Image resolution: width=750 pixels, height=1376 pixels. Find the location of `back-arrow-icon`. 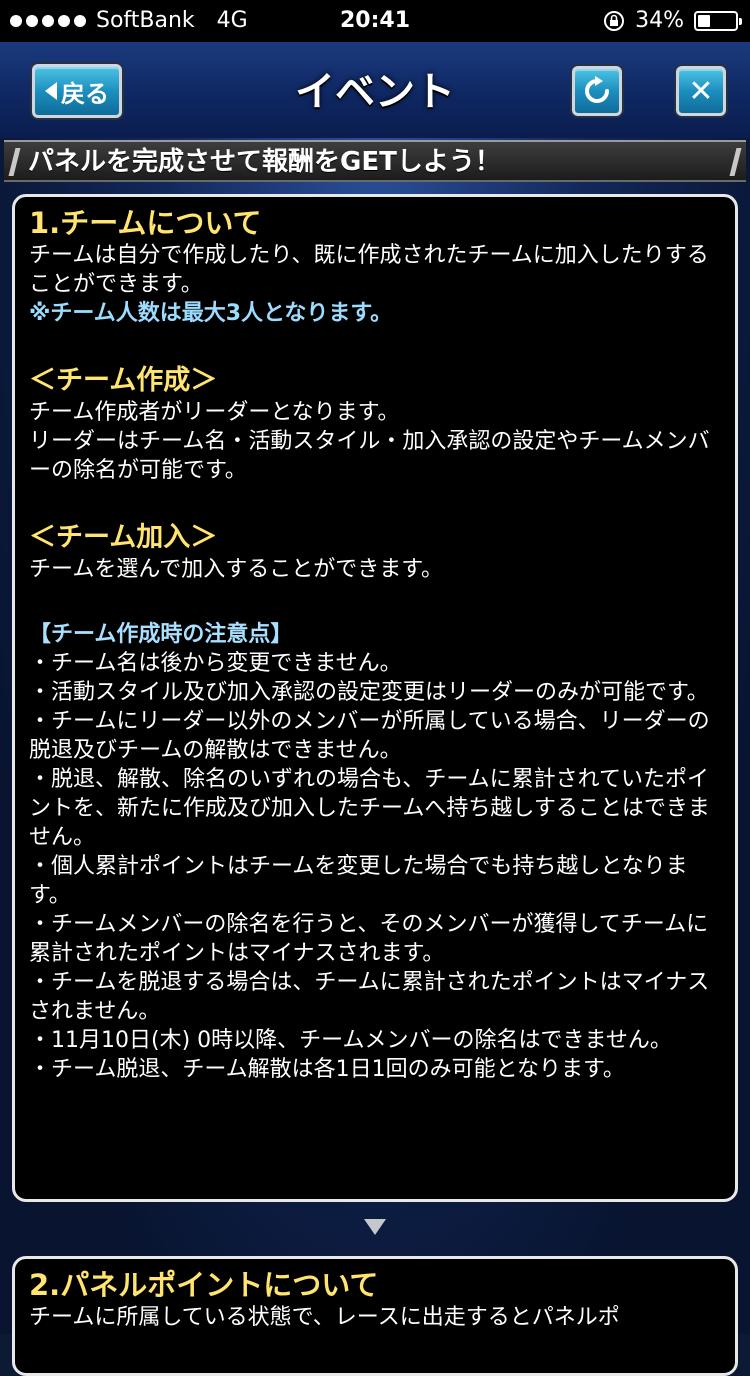

back-arrow-icon is located at coordinates (51, 91).